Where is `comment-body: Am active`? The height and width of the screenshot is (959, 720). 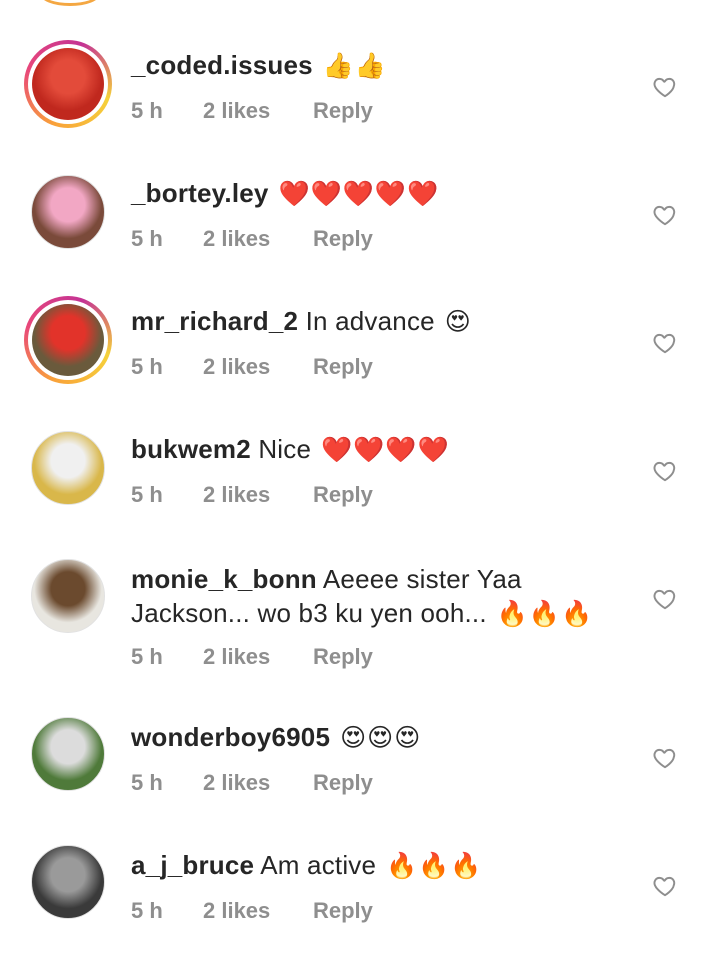 comment-body: Am active is located at coordinates (315, 865).